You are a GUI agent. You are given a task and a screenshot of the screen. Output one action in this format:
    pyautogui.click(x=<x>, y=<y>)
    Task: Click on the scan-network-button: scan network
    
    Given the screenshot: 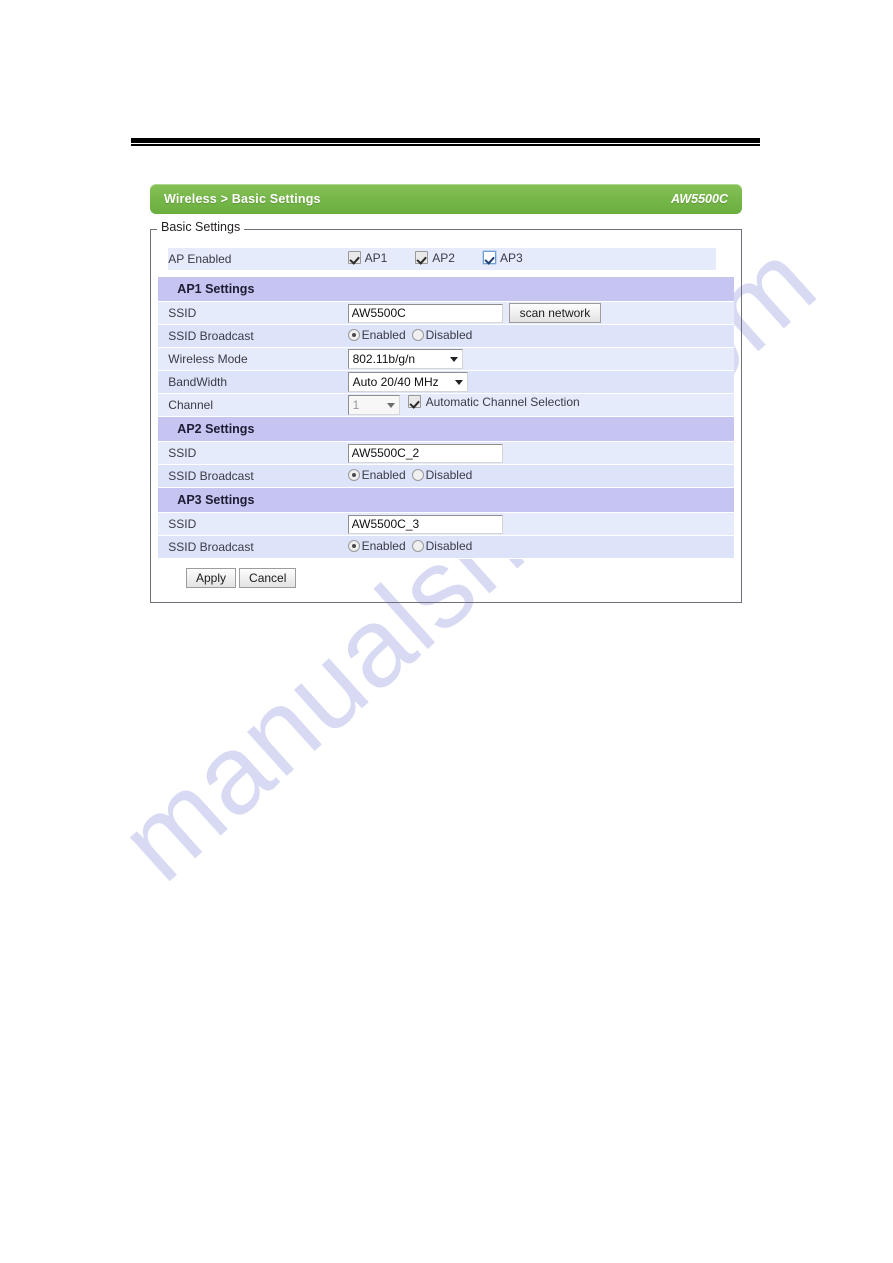 What is the action you would take?
    pyautogui.click(x=555, y=313)
    